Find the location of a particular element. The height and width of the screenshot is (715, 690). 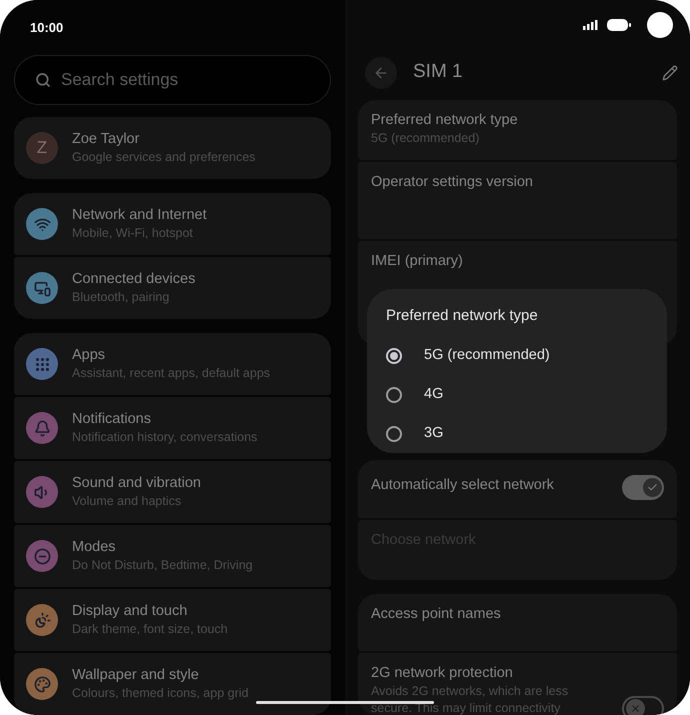

item-subtitle: Dark theme, font size, touch is located at coordinates (150, 629).